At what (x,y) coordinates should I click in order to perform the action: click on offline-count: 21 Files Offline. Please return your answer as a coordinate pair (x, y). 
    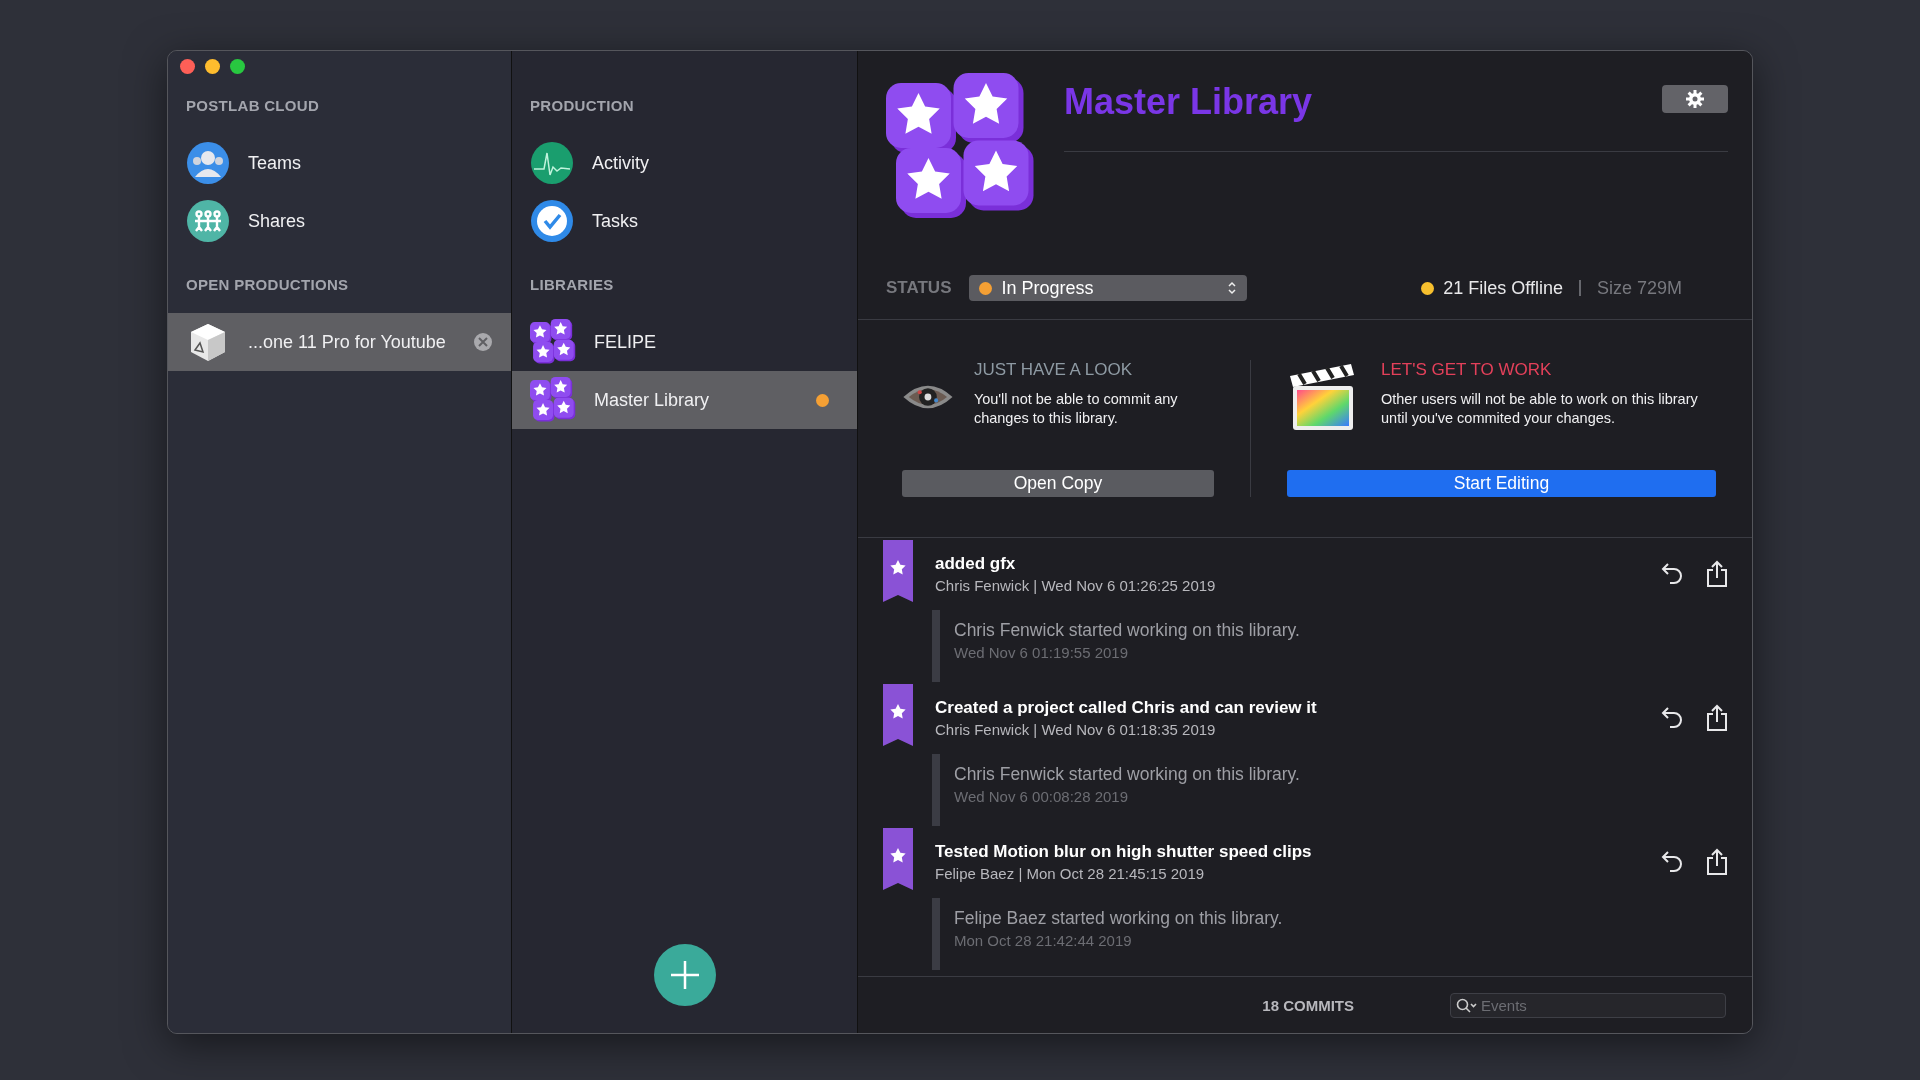
    Looking at the image, I should click on (1503, 288).